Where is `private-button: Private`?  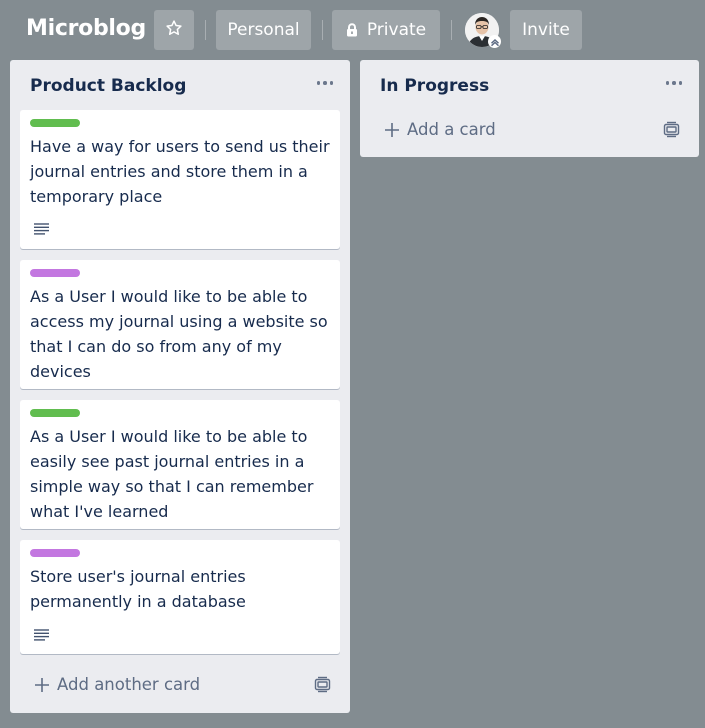
private-button: Private is located at coordinates (386, 30).